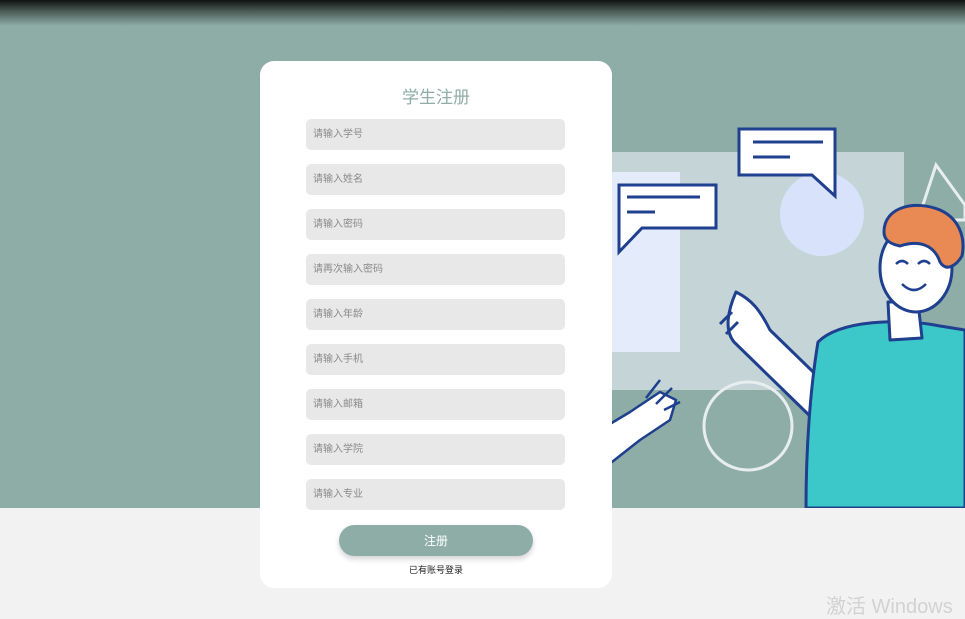 The image size is (965, 619). What do you see at coordinates (435, 134) in the screenshot?
I see `student-id-input` at bounding box center [435, 134].